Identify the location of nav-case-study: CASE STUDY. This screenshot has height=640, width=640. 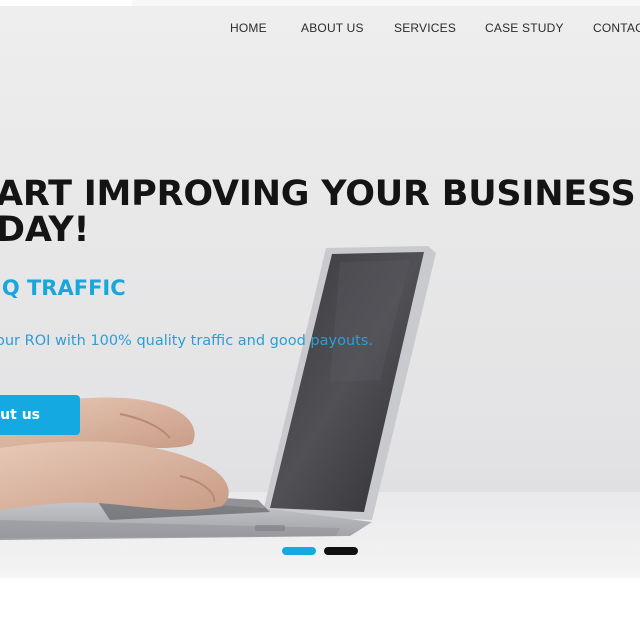
(524, 28).